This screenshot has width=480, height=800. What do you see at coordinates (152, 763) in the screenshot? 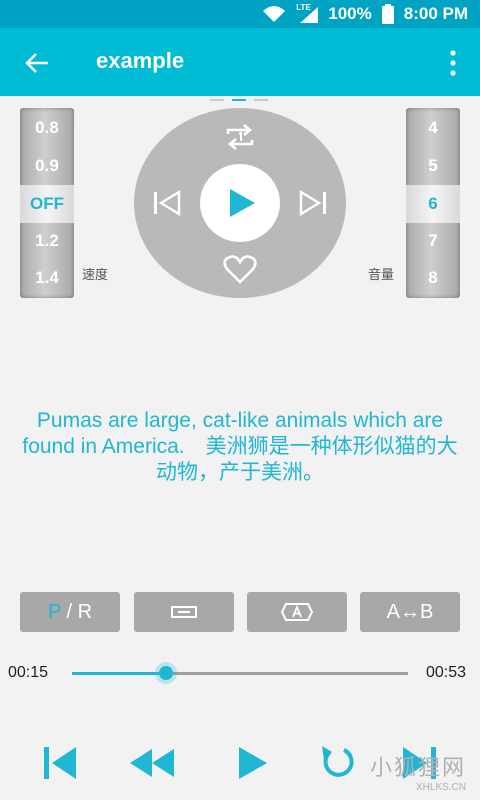
I see `rewind-icon` at bounding box center [152, 763].